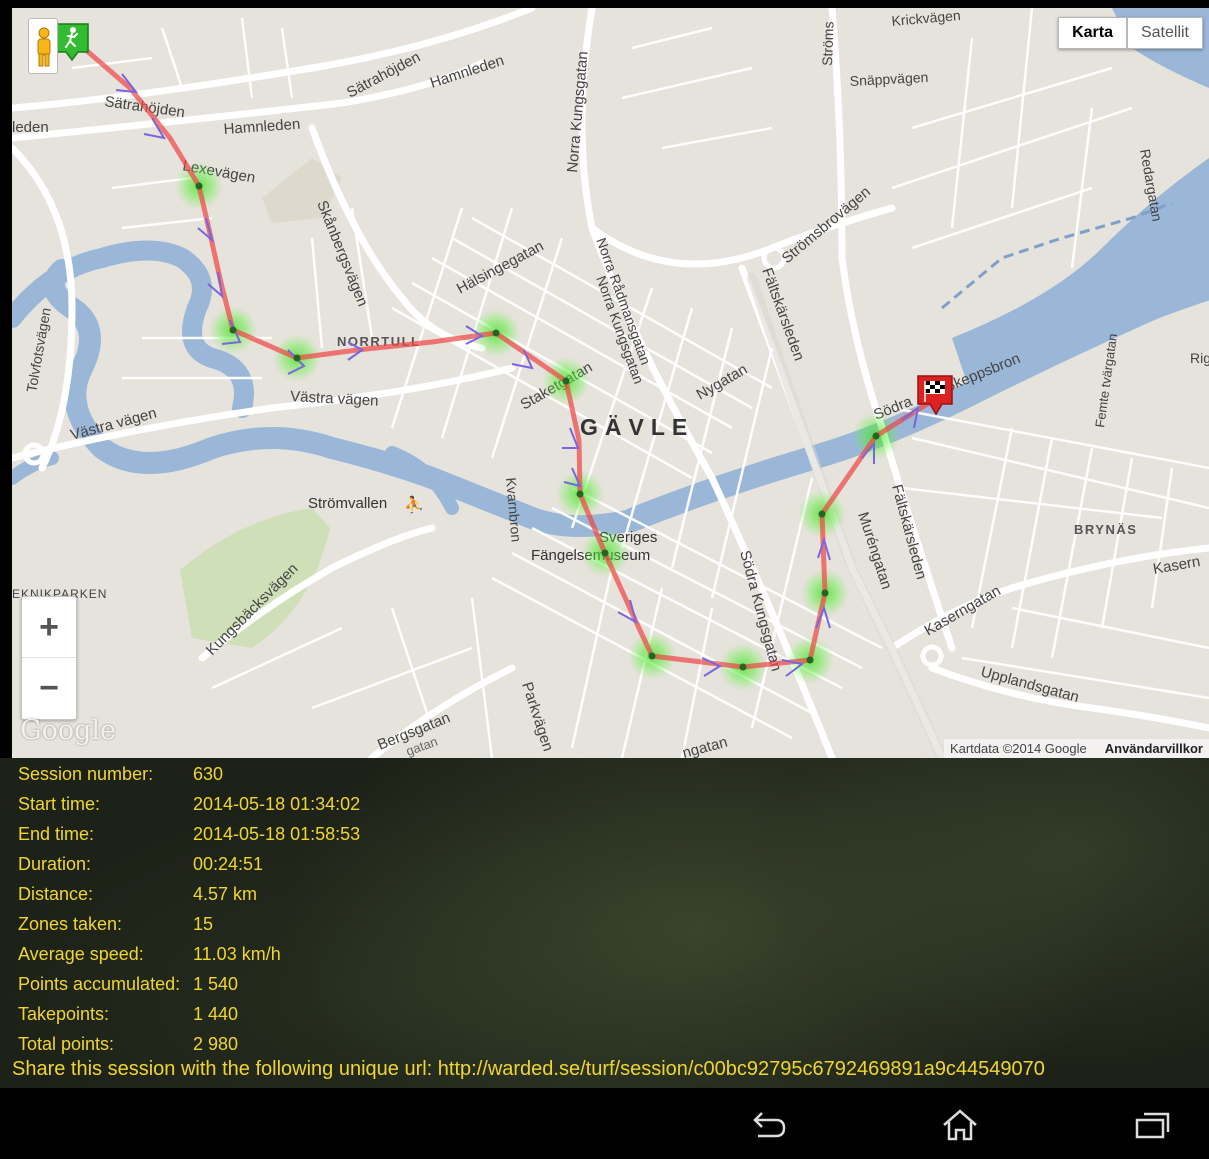 Image resolution: width=1209 pixels, height=1159 pixels. What do you see at coordinates (72, 42) in the screenshot?
I see `start-marker` at bounding box center [72, 42].